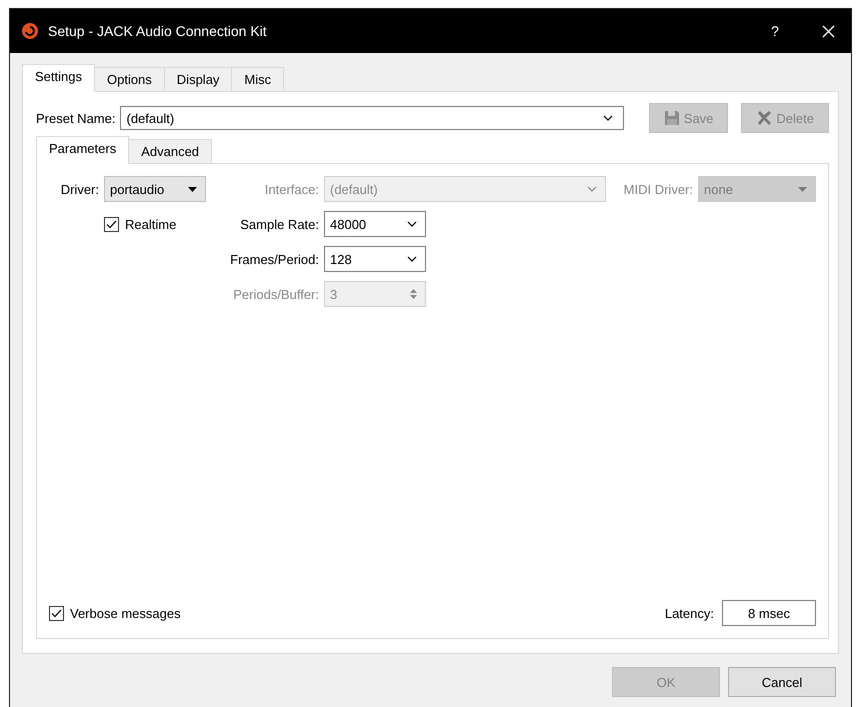 This screenshot has width=864, height=707. Describe the element at coordinates (257, 79) in the screenshot. I see `tab: Misc` at that location.